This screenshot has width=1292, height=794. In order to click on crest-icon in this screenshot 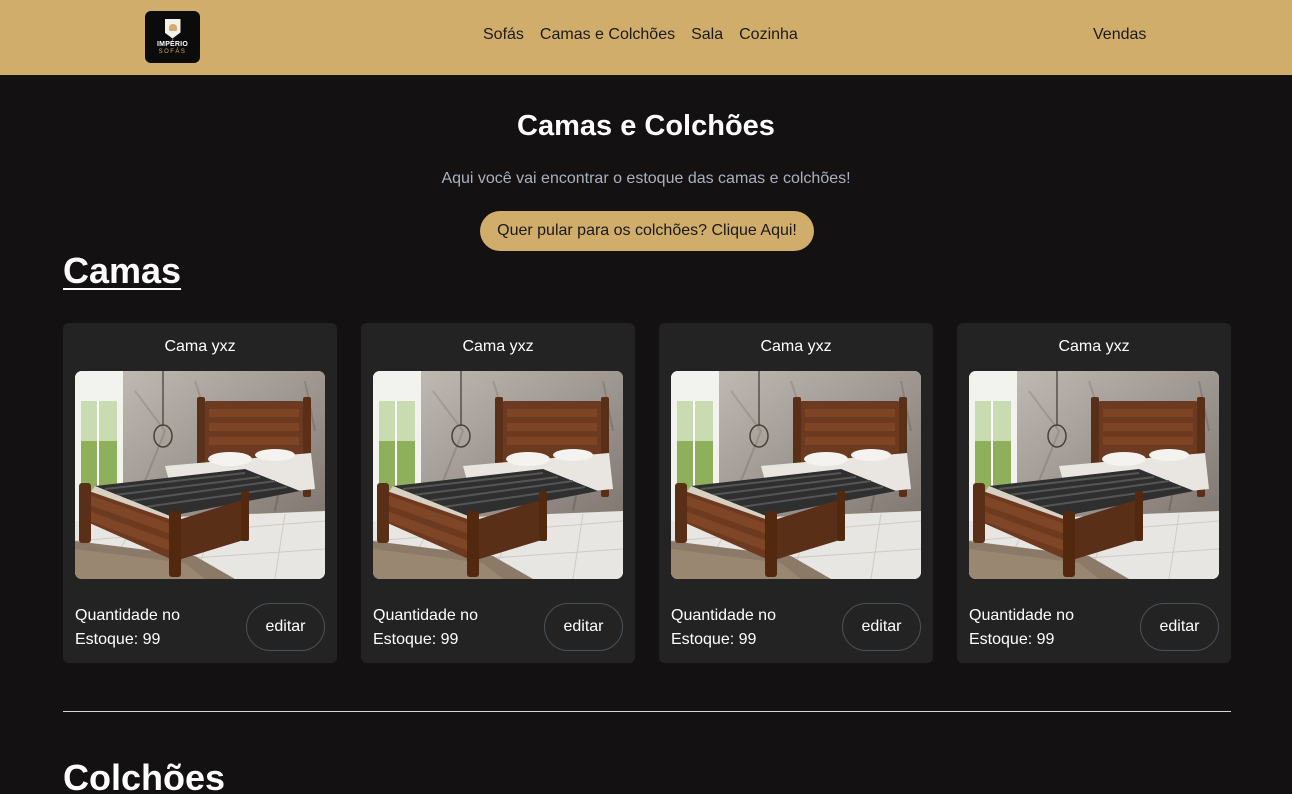, I will do `click(172, 28)`.